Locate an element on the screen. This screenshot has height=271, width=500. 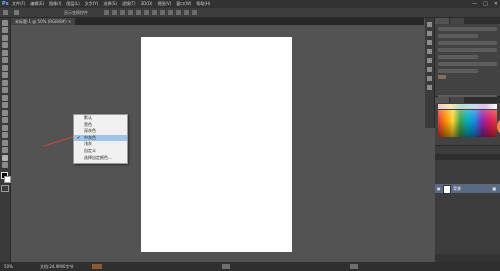
tab-character is located at coordinates (442, 21).